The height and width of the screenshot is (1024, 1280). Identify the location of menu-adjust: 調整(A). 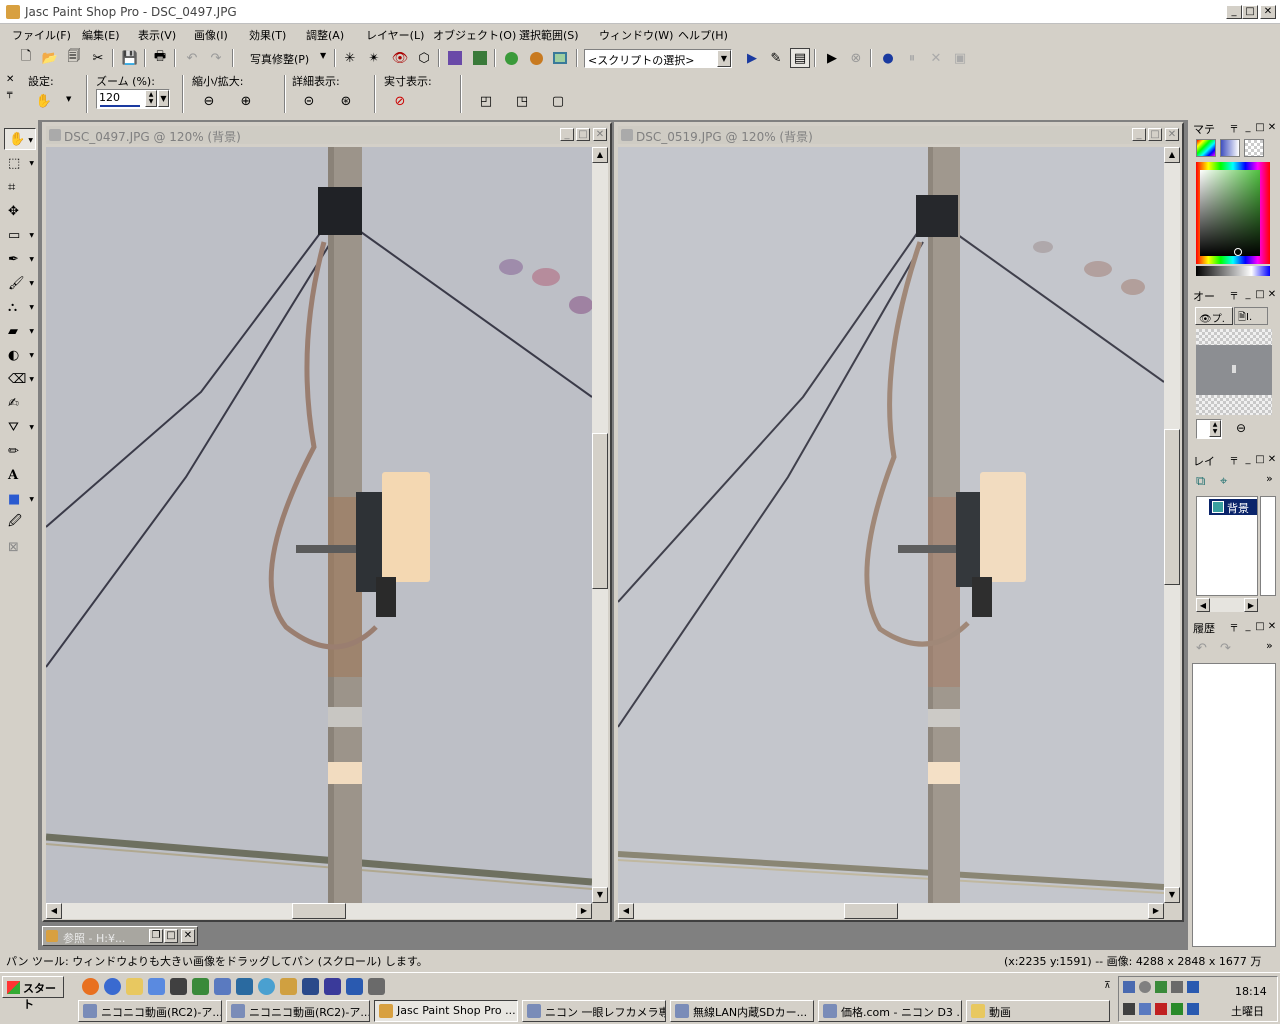
(325, 35).